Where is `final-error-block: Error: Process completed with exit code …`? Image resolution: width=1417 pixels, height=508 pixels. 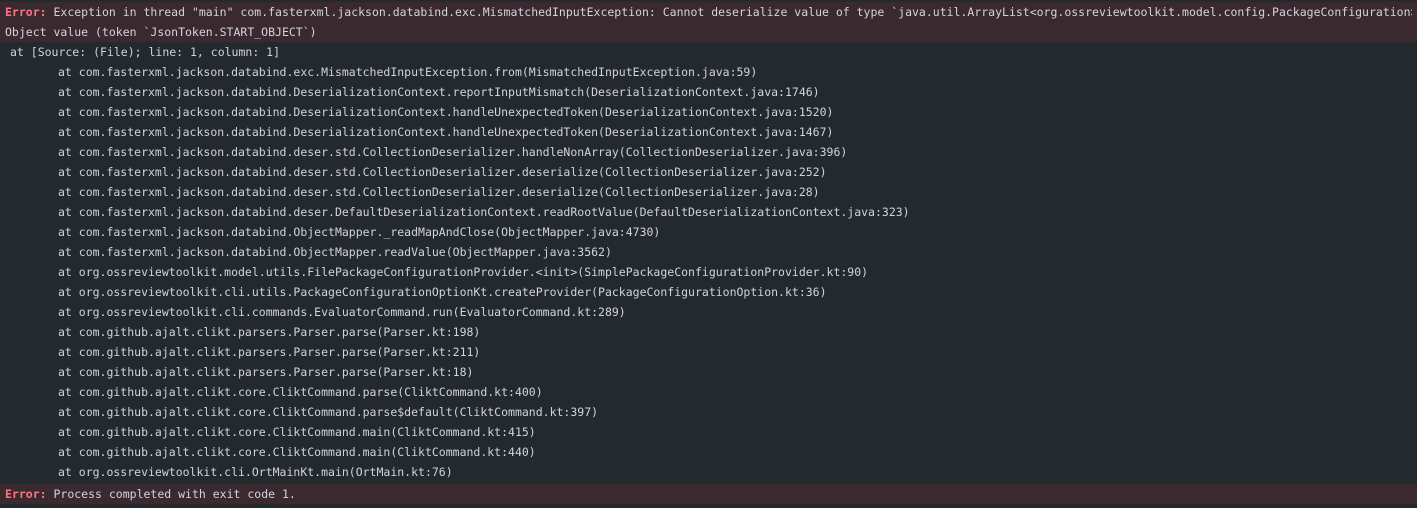 final-error-block: Error: Process completed with exit code … is located at coordinates (708, 494).